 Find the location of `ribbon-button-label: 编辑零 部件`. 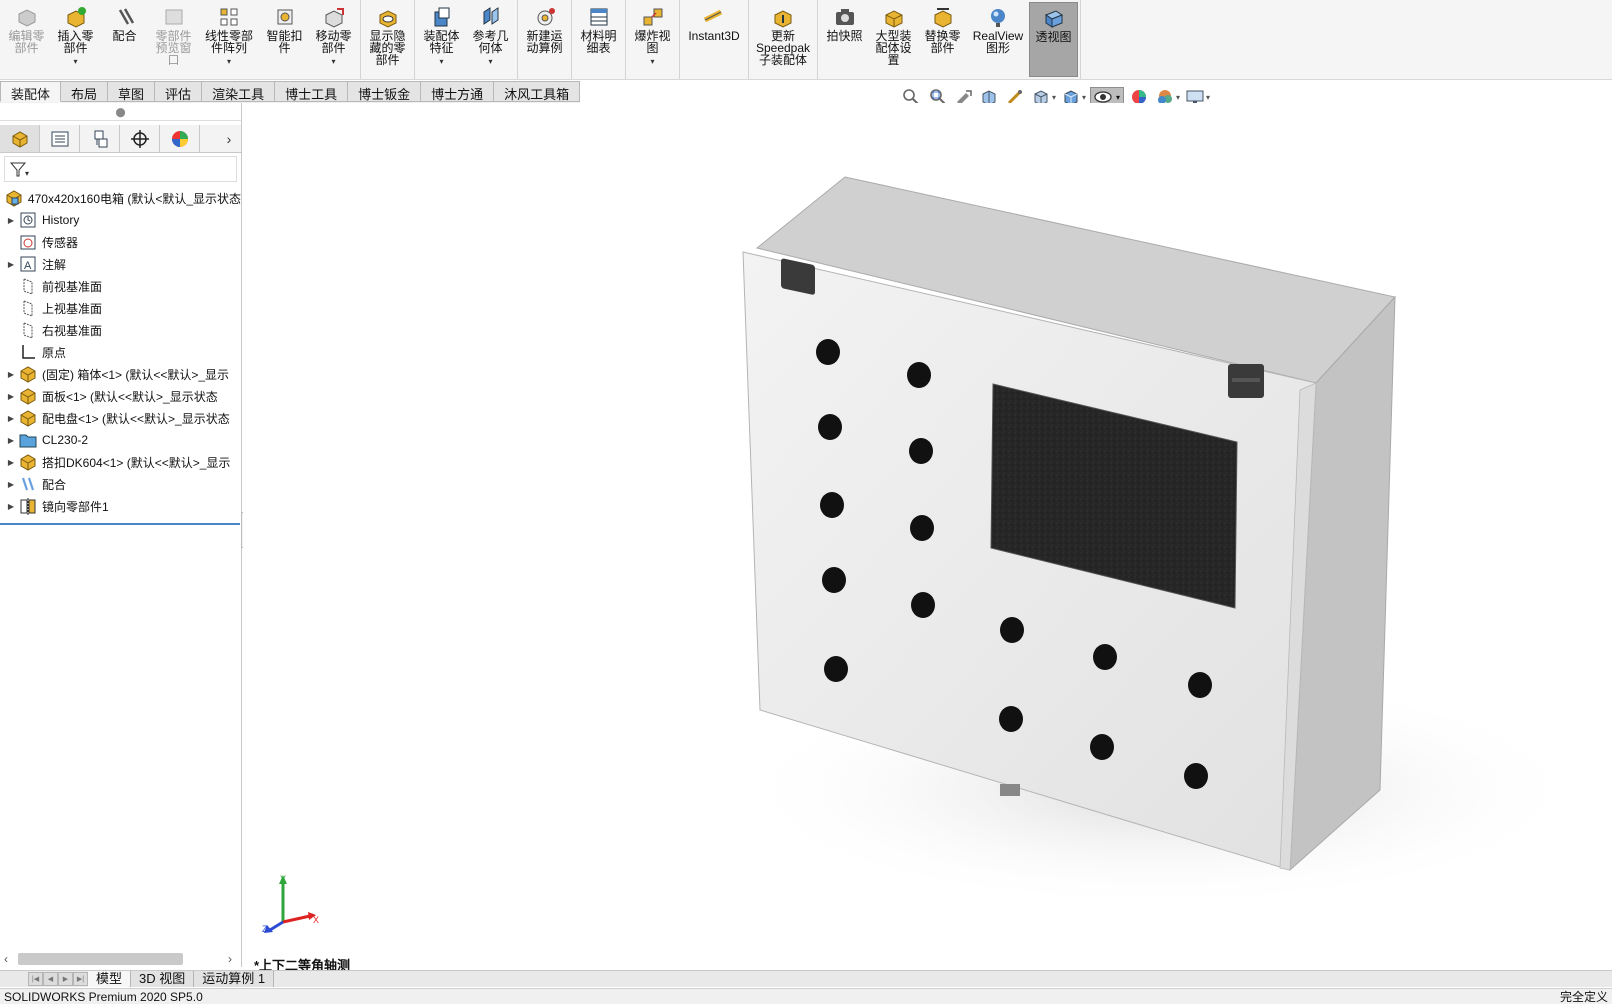

ribbon-button-label: 编辑零 部件 is located at coordinates (26, 42).